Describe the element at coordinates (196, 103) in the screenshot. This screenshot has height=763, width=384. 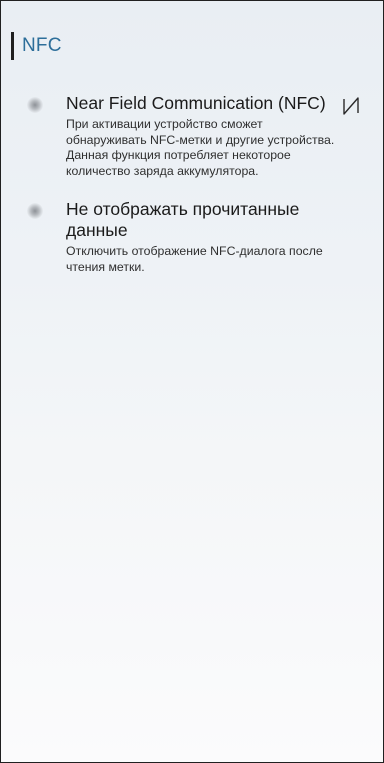
I see `setting-nfc-title: Near Field Communication (NFC)` at that location.